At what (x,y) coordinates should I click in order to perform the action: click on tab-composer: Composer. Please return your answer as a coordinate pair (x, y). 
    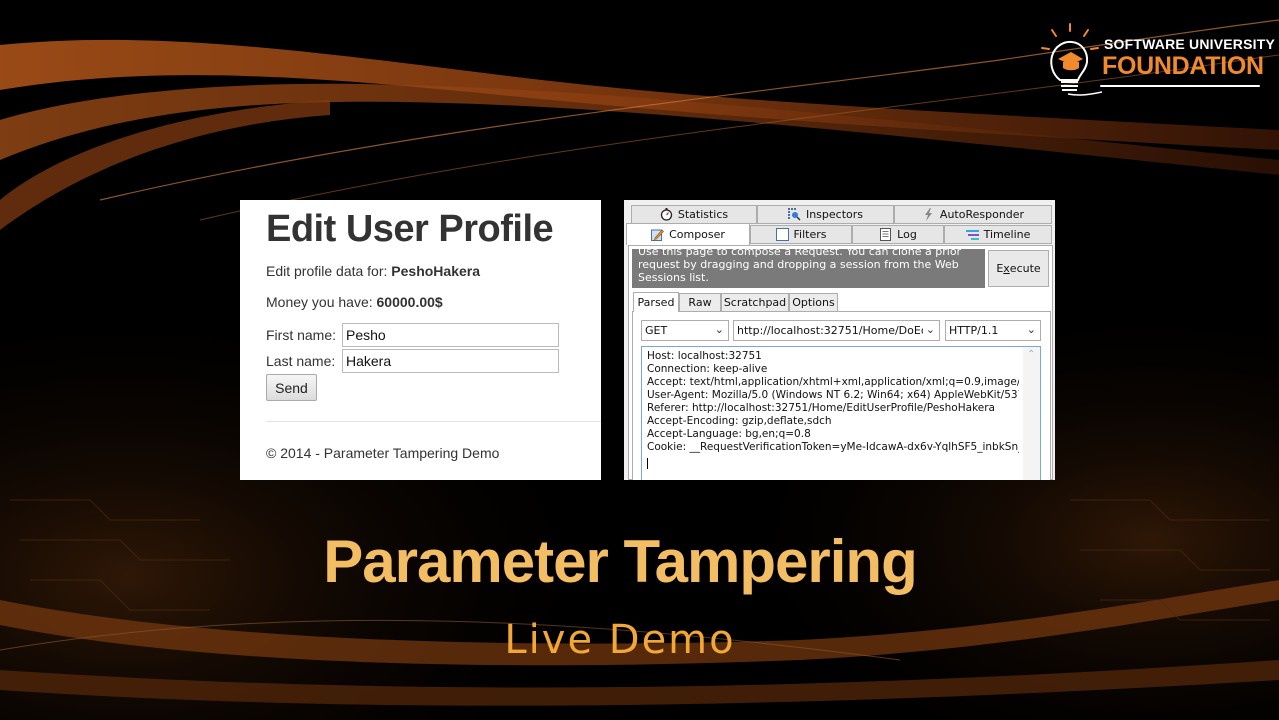
    Looking at the image, I should click on (688, 234).